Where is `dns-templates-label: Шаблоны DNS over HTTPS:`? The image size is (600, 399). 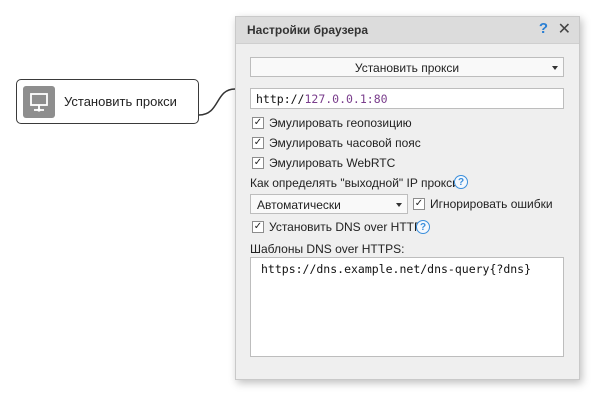 dns-templates-label: Шаблоны DNS over HTTPS: is located at coordinates (327, 249).